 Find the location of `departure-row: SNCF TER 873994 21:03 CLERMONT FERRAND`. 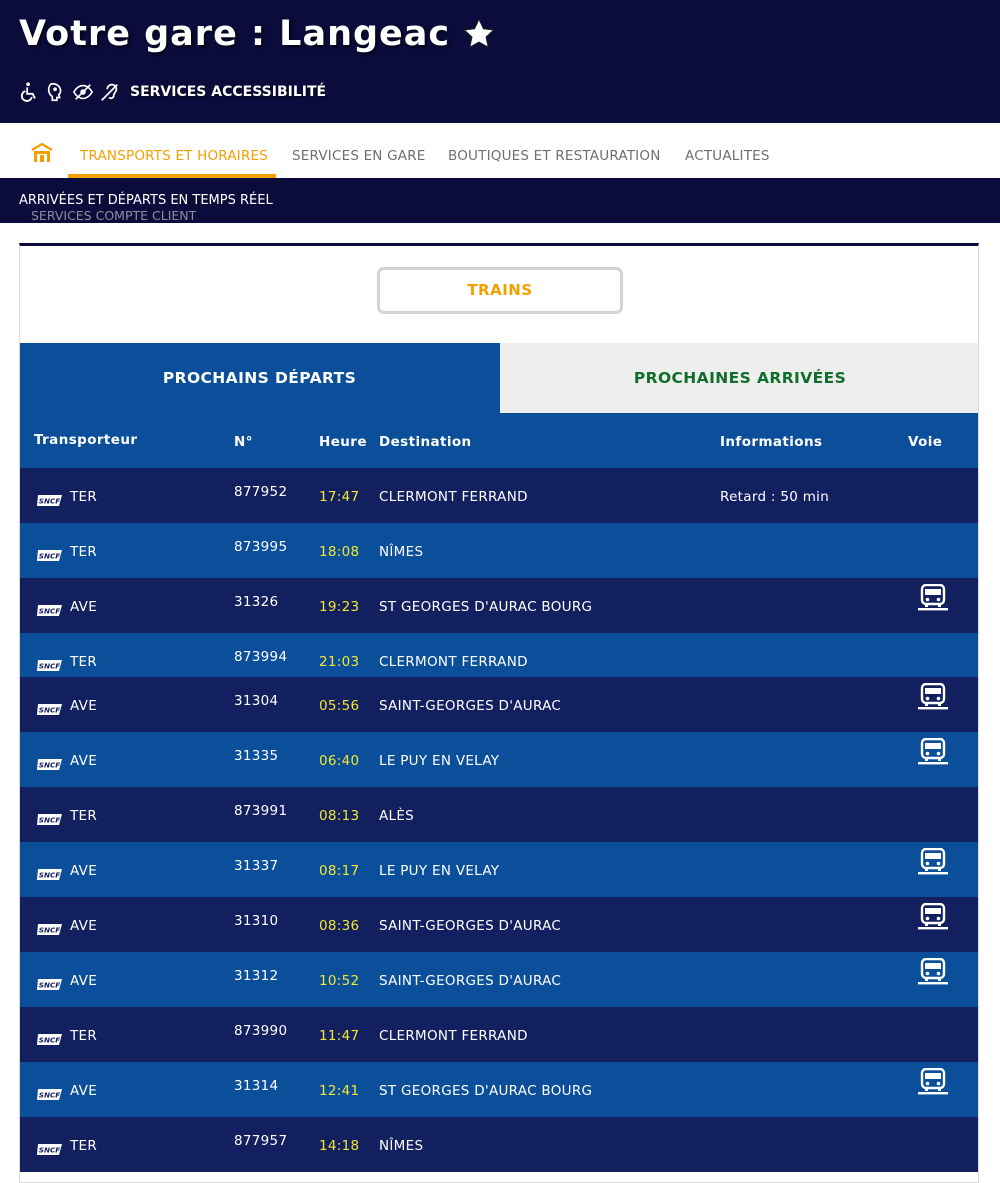

departure-row: SNCF TER 873994 21:03 CLERMONT FERRAND is located at coordinates (499, 655).